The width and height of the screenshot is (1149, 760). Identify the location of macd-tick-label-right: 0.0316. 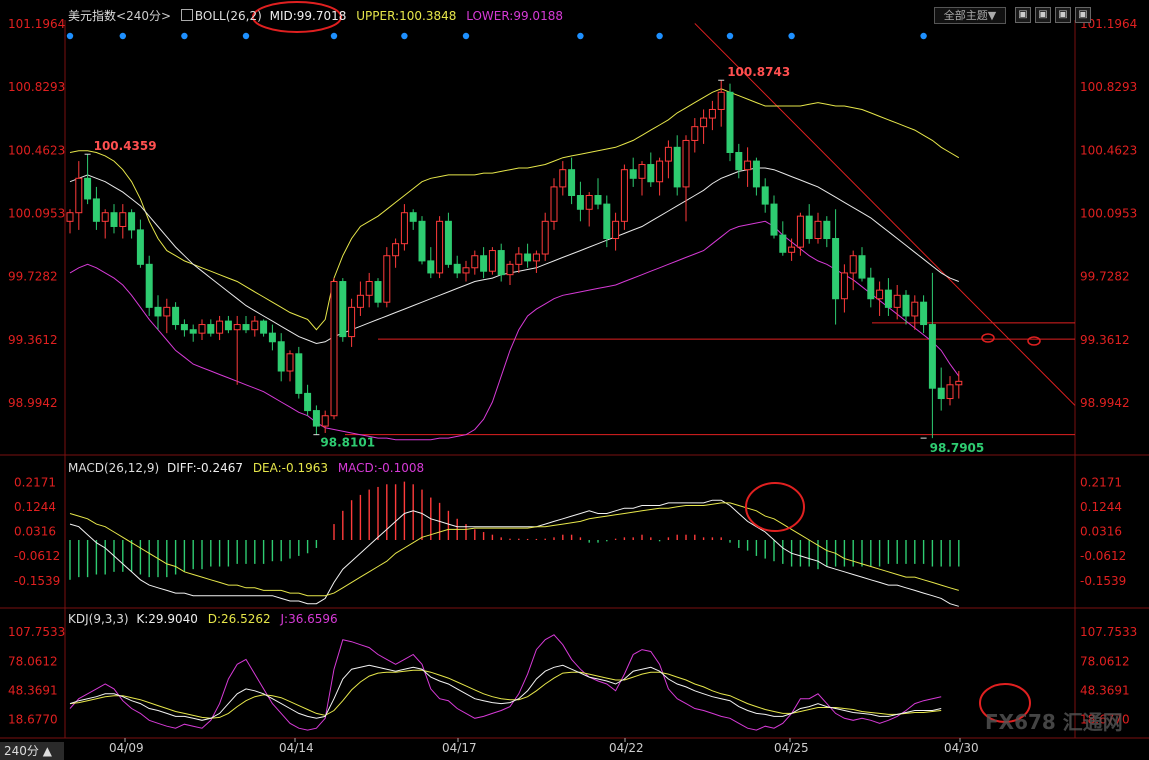
(1101, 532).